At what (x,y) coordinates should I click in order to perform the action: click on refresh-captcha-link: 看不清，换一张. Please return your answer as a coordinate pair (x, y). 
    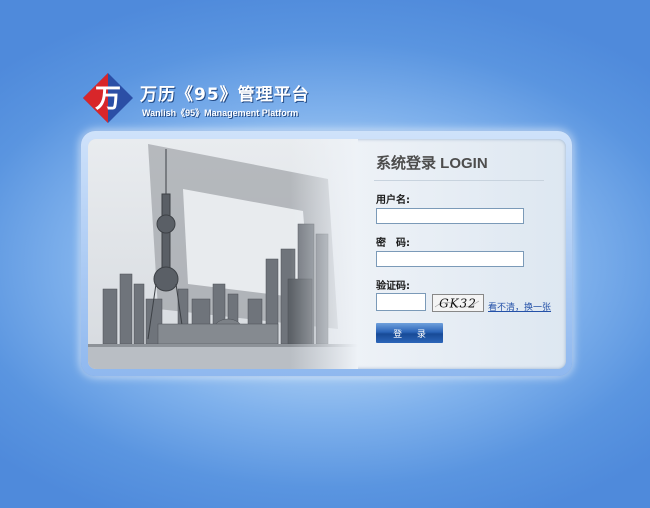
    Looking at the image, I should click on (519, 306).